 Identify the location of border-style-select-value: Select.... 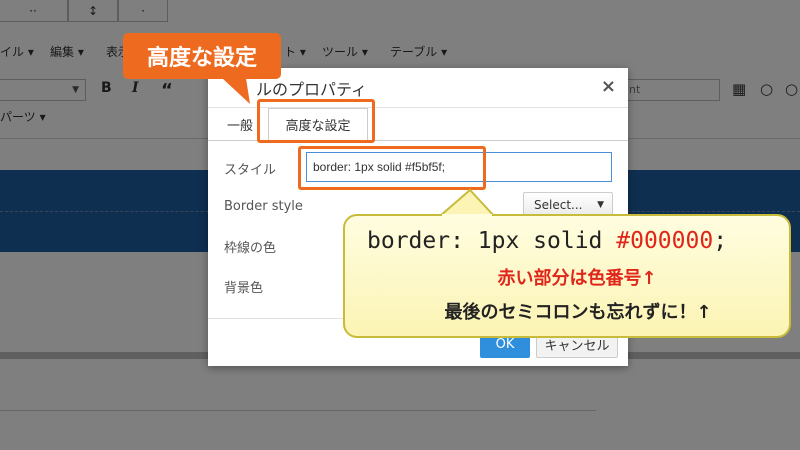
(558, 205).